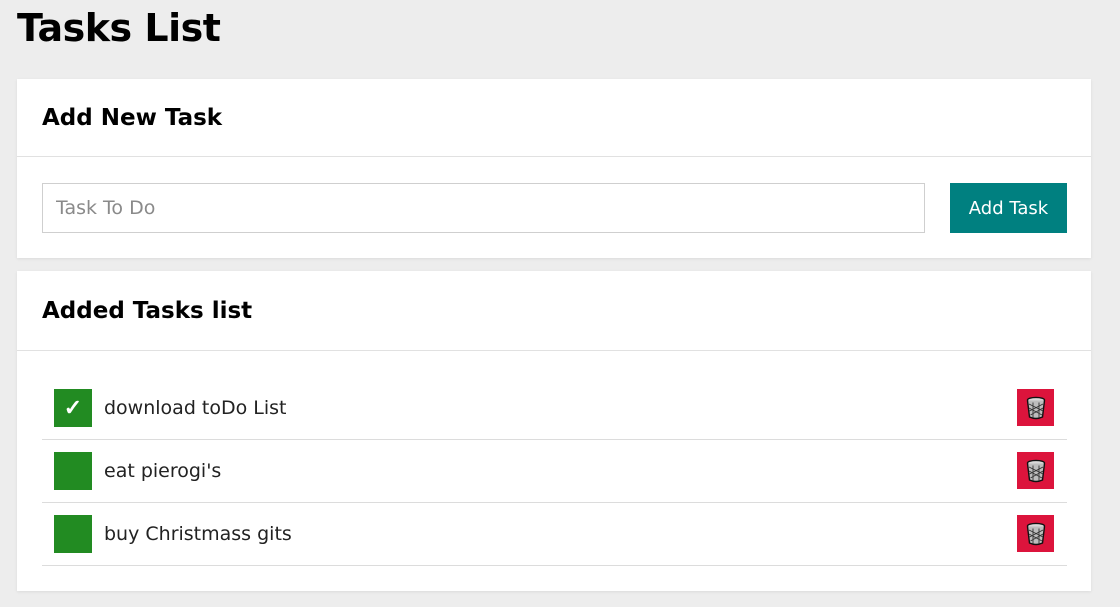 The width and height of the screenshot is (1120, 607). What do you see at coordinates (554, 534) in the screenshot?
I see `task-row: buy Christmass gits` at bounding box center [554, 534].